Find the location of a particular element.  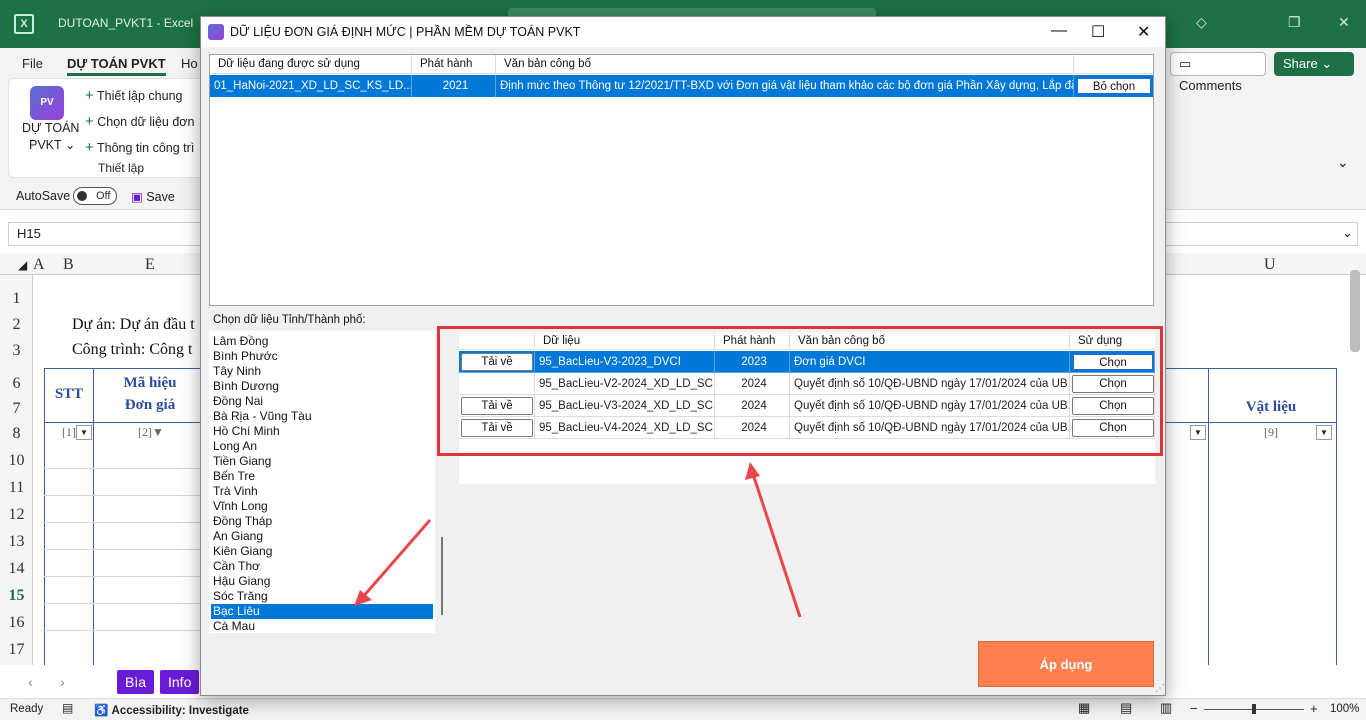

row-header-active: 15 is located at coordinates (16, 596).